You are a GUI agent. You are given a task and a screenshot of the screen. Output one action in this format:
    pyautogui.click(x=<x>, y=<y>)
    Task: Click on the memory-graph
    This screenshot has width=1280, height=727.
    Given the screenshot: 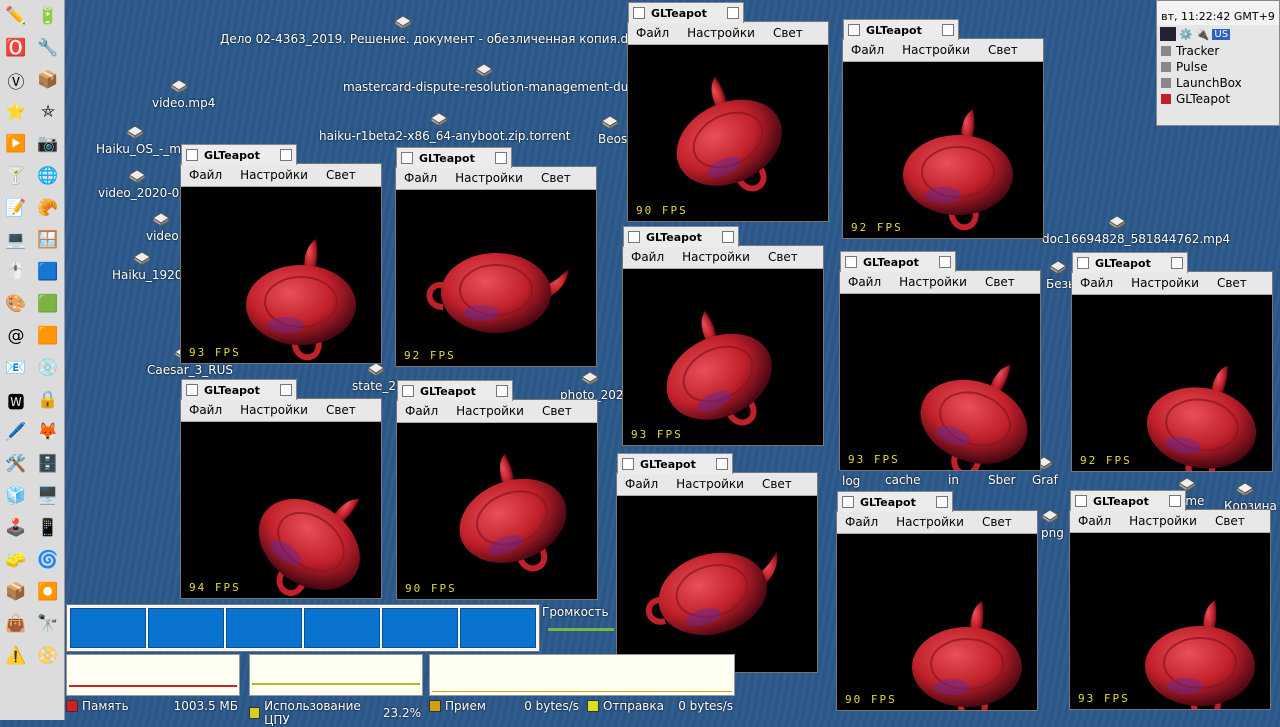 What is the action you would take?
    pyautogui.click(x=153, y=675)
    